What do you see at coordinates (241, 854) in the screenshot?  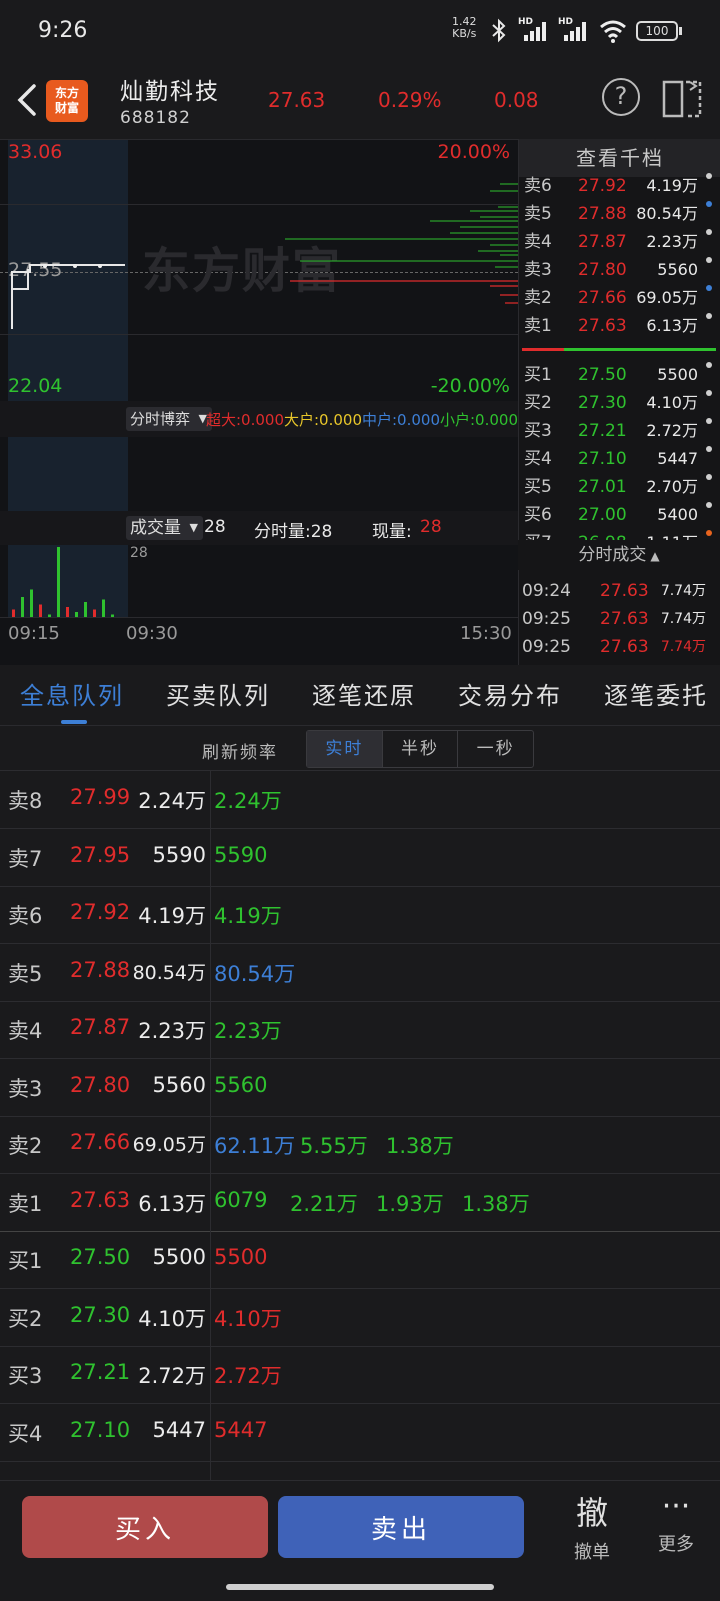 I see `queue-order: 5590` at bounding box center [241, 854].